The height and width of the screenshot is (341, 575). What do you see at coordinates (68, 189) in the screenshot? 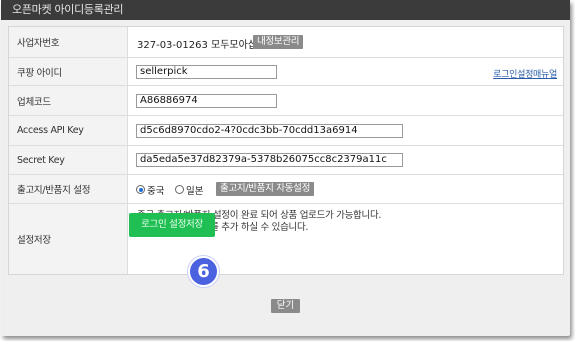
I see `shipping-label: 출고지/반품지 설정` at bounding box center [68, 189].